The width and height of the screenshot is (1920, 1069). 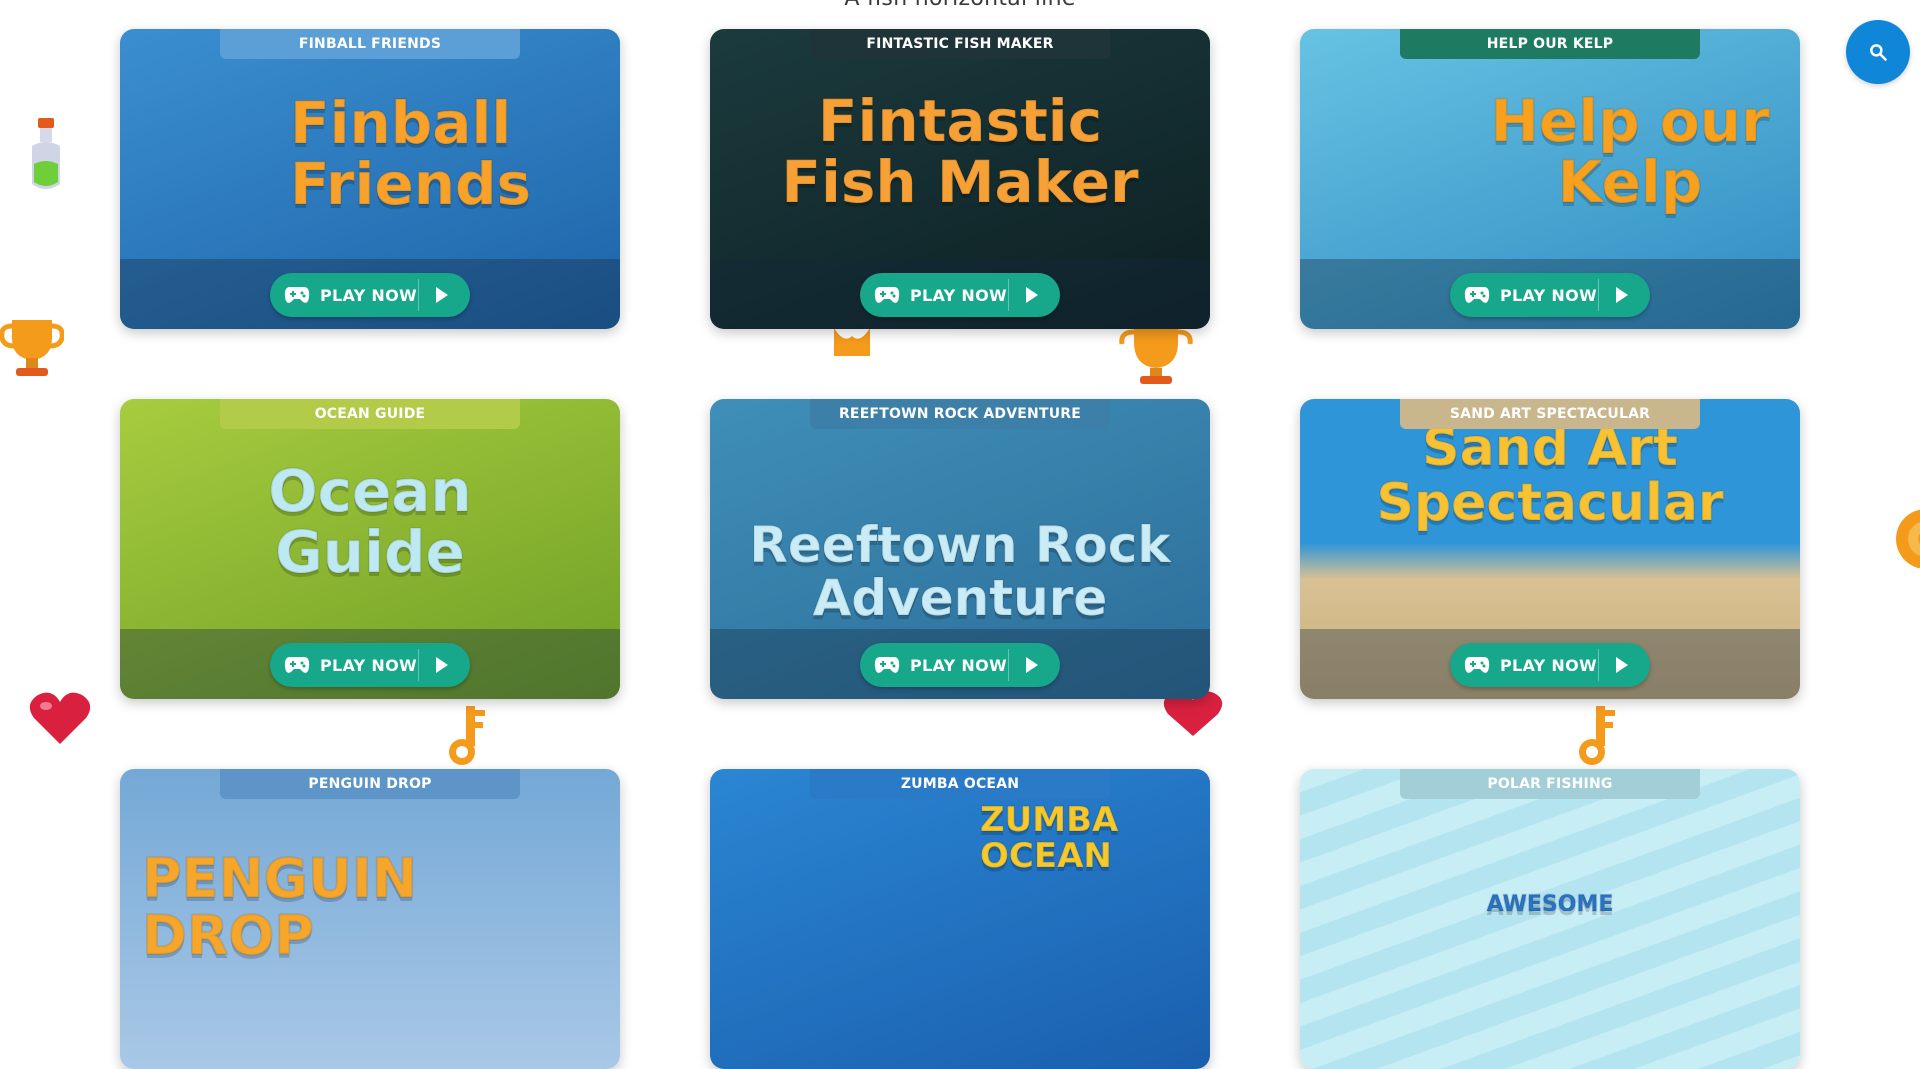 I want to click on game-card-title: Ocean Guide, so click(x=369, y=521).